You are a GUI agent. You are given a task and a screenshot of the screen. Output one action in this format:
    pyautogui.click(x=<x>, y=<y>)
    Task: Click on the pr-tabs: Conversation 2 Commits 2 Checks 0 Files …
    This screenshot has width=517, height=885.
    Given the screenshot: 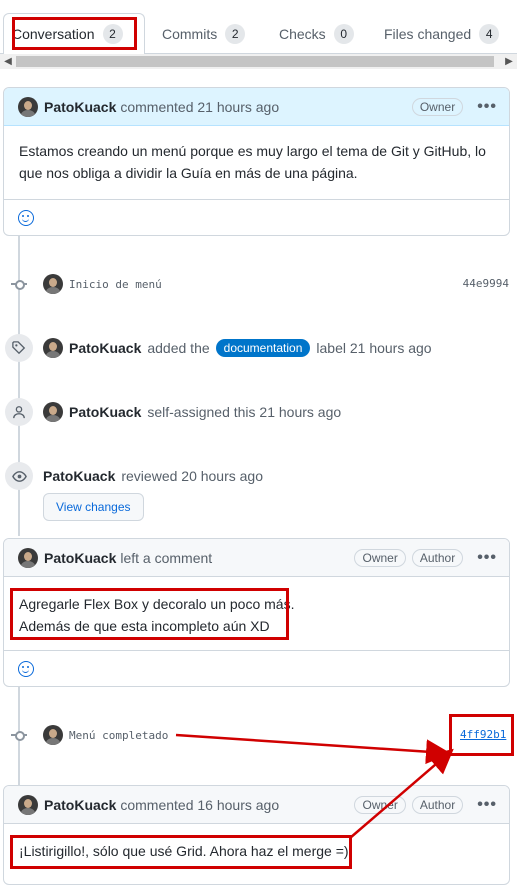 What is the action you would take?
    pyautogui.click(x=258, y=27)
    